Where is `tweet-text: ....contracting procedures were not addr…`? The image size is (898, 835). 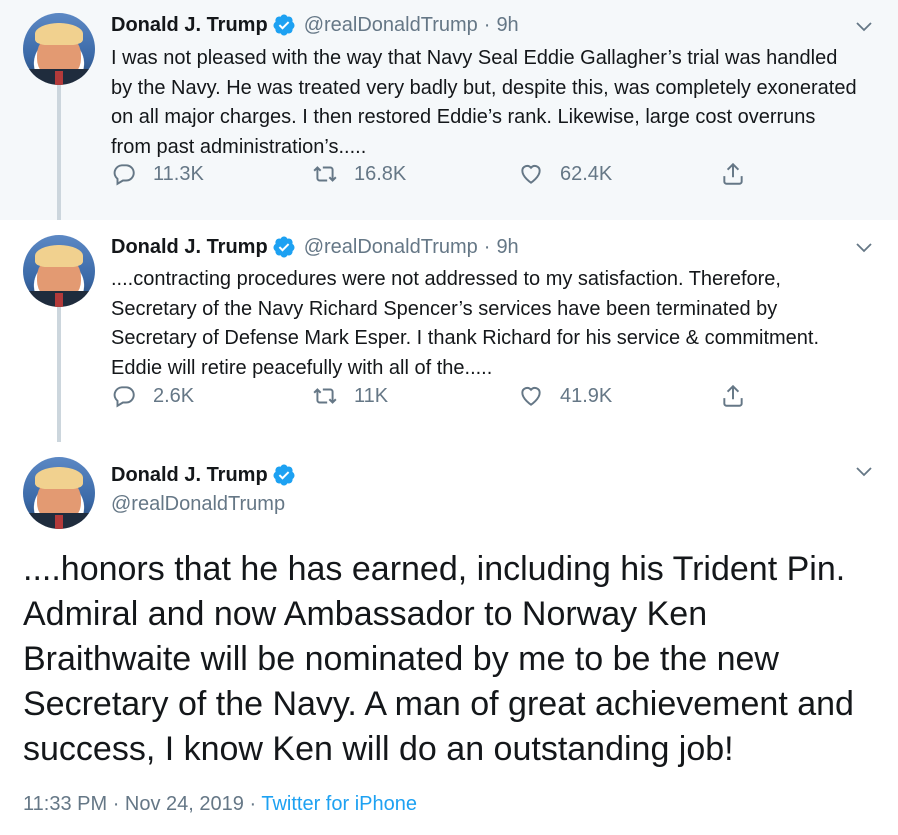
tweet-text: ....contracting procedures were not addr… is located at coordinates (465, 323).